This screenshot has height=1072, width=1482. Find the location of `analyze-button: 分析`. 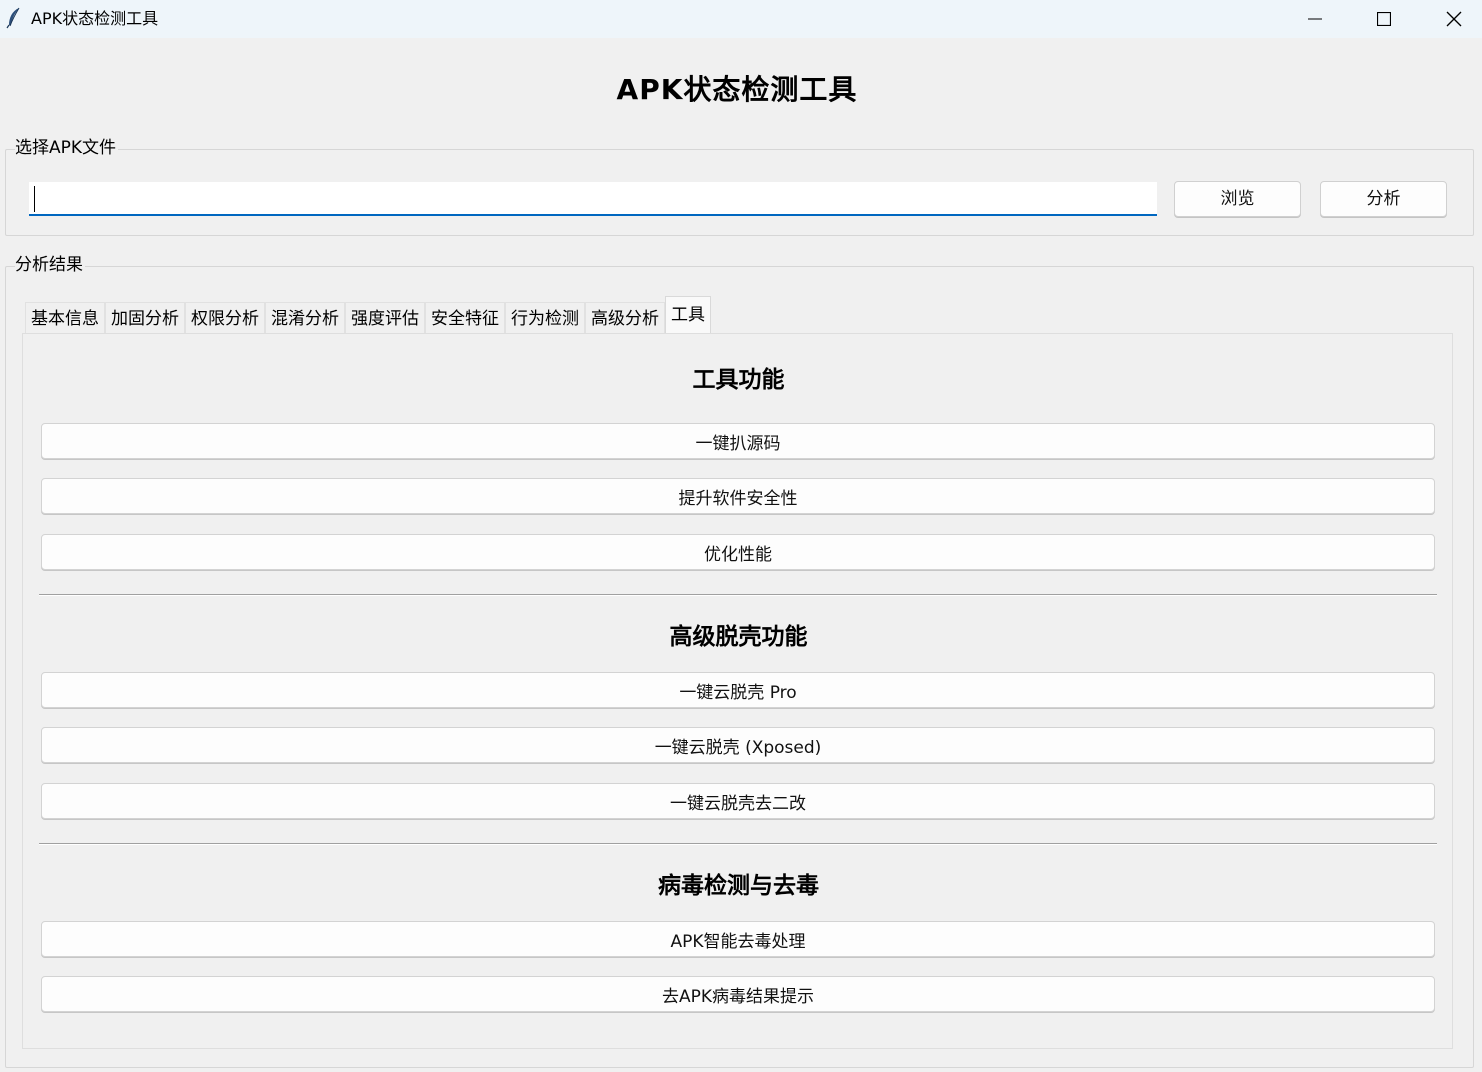

analyze-button: 分析 is located at coordinates (1383, 199).